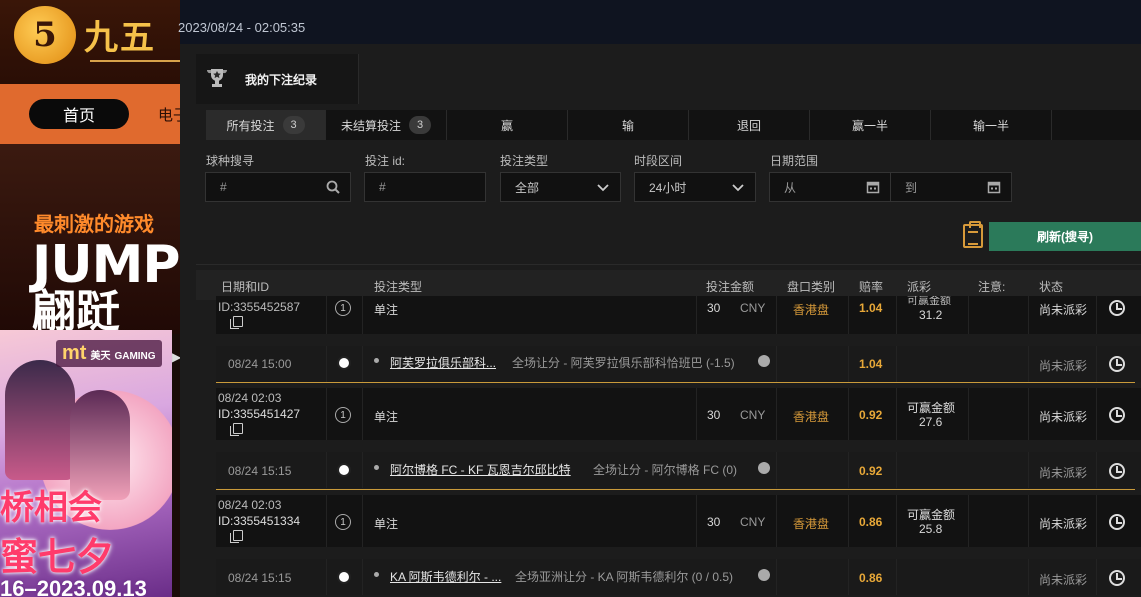 The width and height of the screenshot is (1141, 597). I want to click on payout-label: 可赢金额, so click(931, 408).